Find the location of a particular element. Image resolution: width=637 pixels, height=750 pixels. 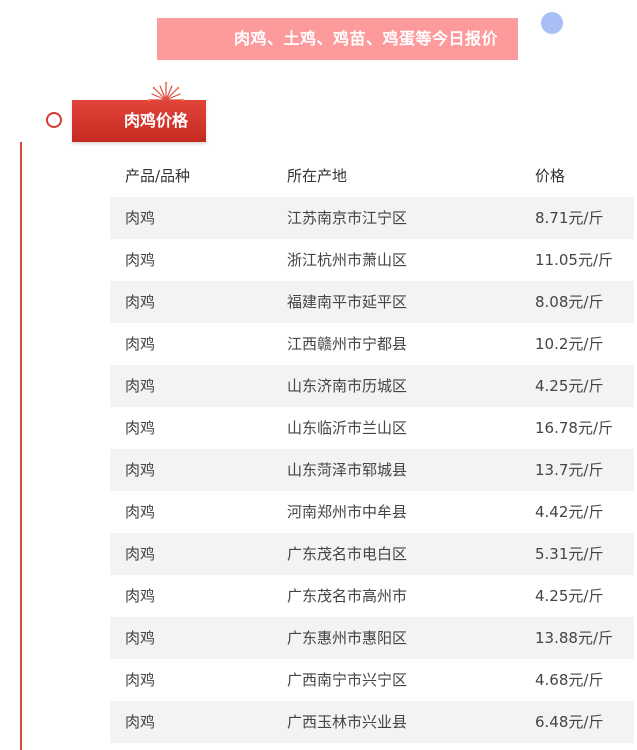

table-row: 肉鸡 广东茂名市电白区 5.31元/斤 is located at coordinates (372, 554).